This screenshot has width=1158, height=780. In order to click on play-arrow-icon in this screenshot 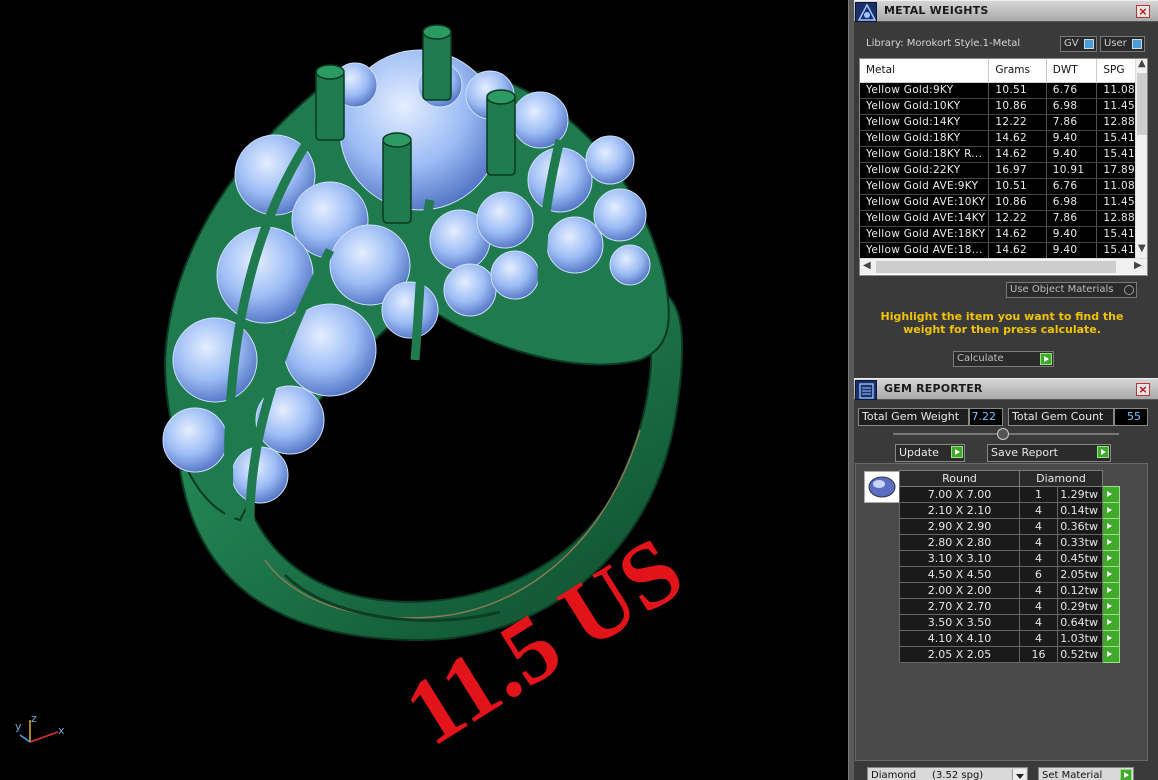, I will do `click(957, 452)`.